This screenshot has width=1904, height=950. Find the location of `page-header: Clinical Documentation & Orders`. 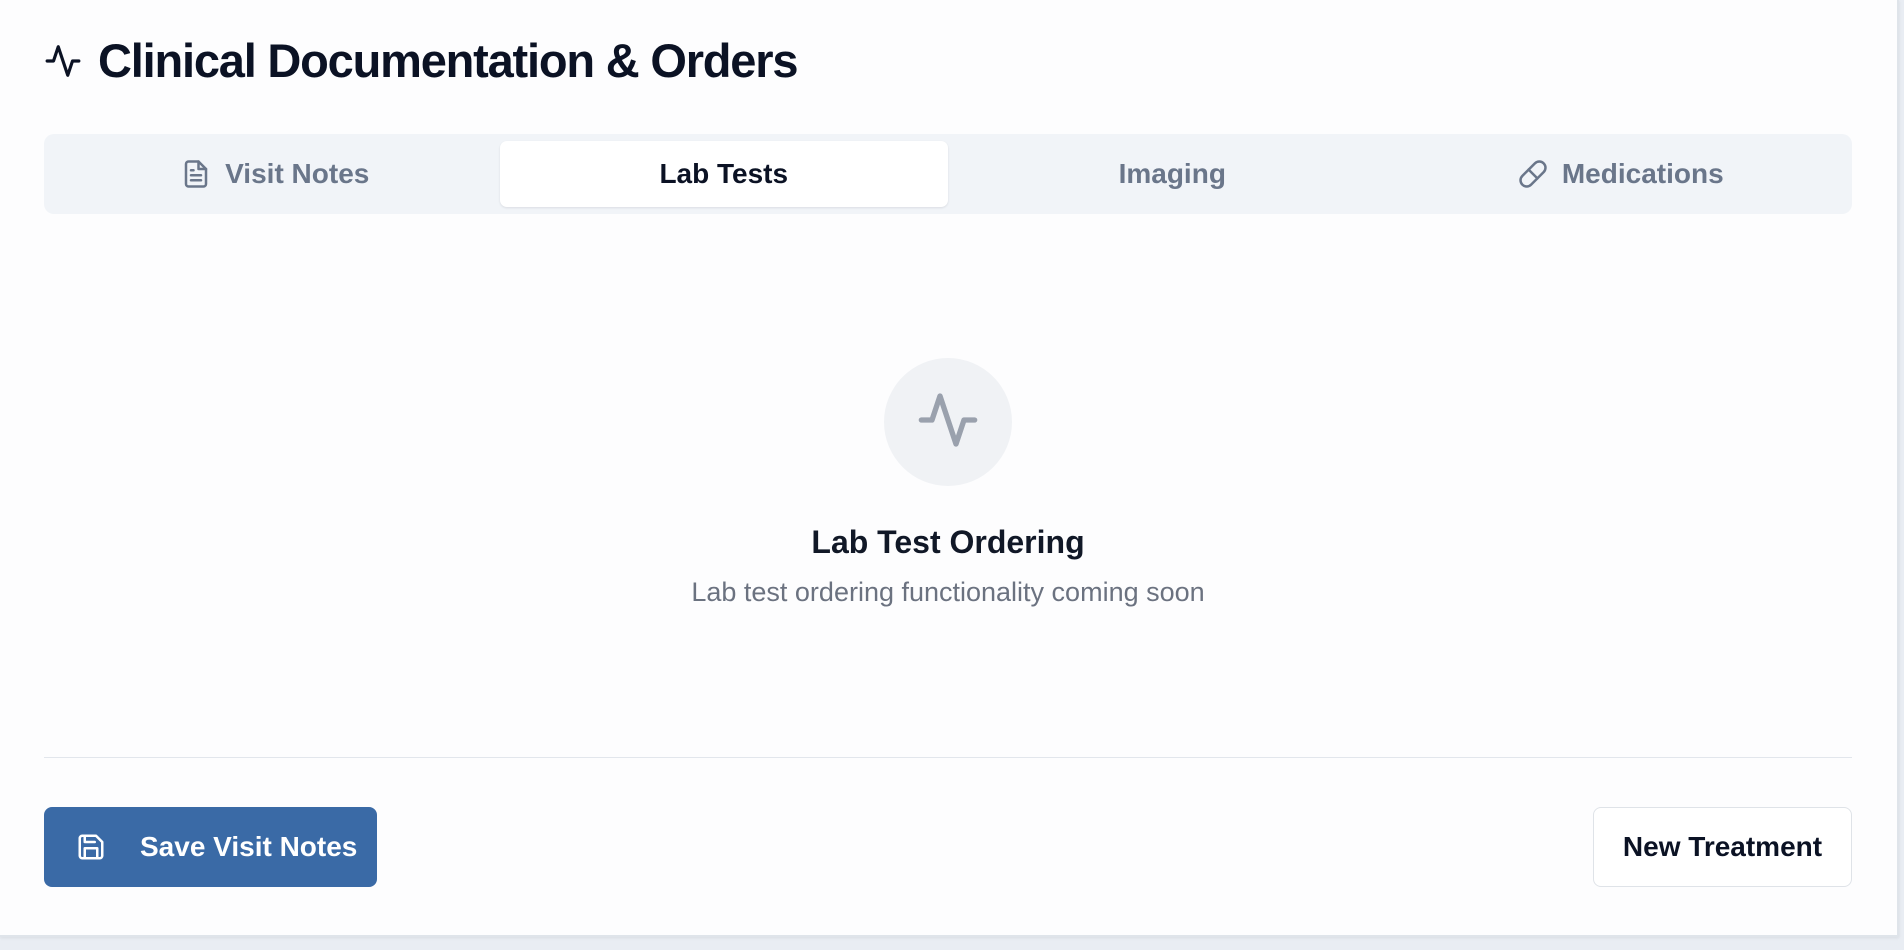

page-header: Clinical Documentation & Orders is located at coordinates (421, 61).